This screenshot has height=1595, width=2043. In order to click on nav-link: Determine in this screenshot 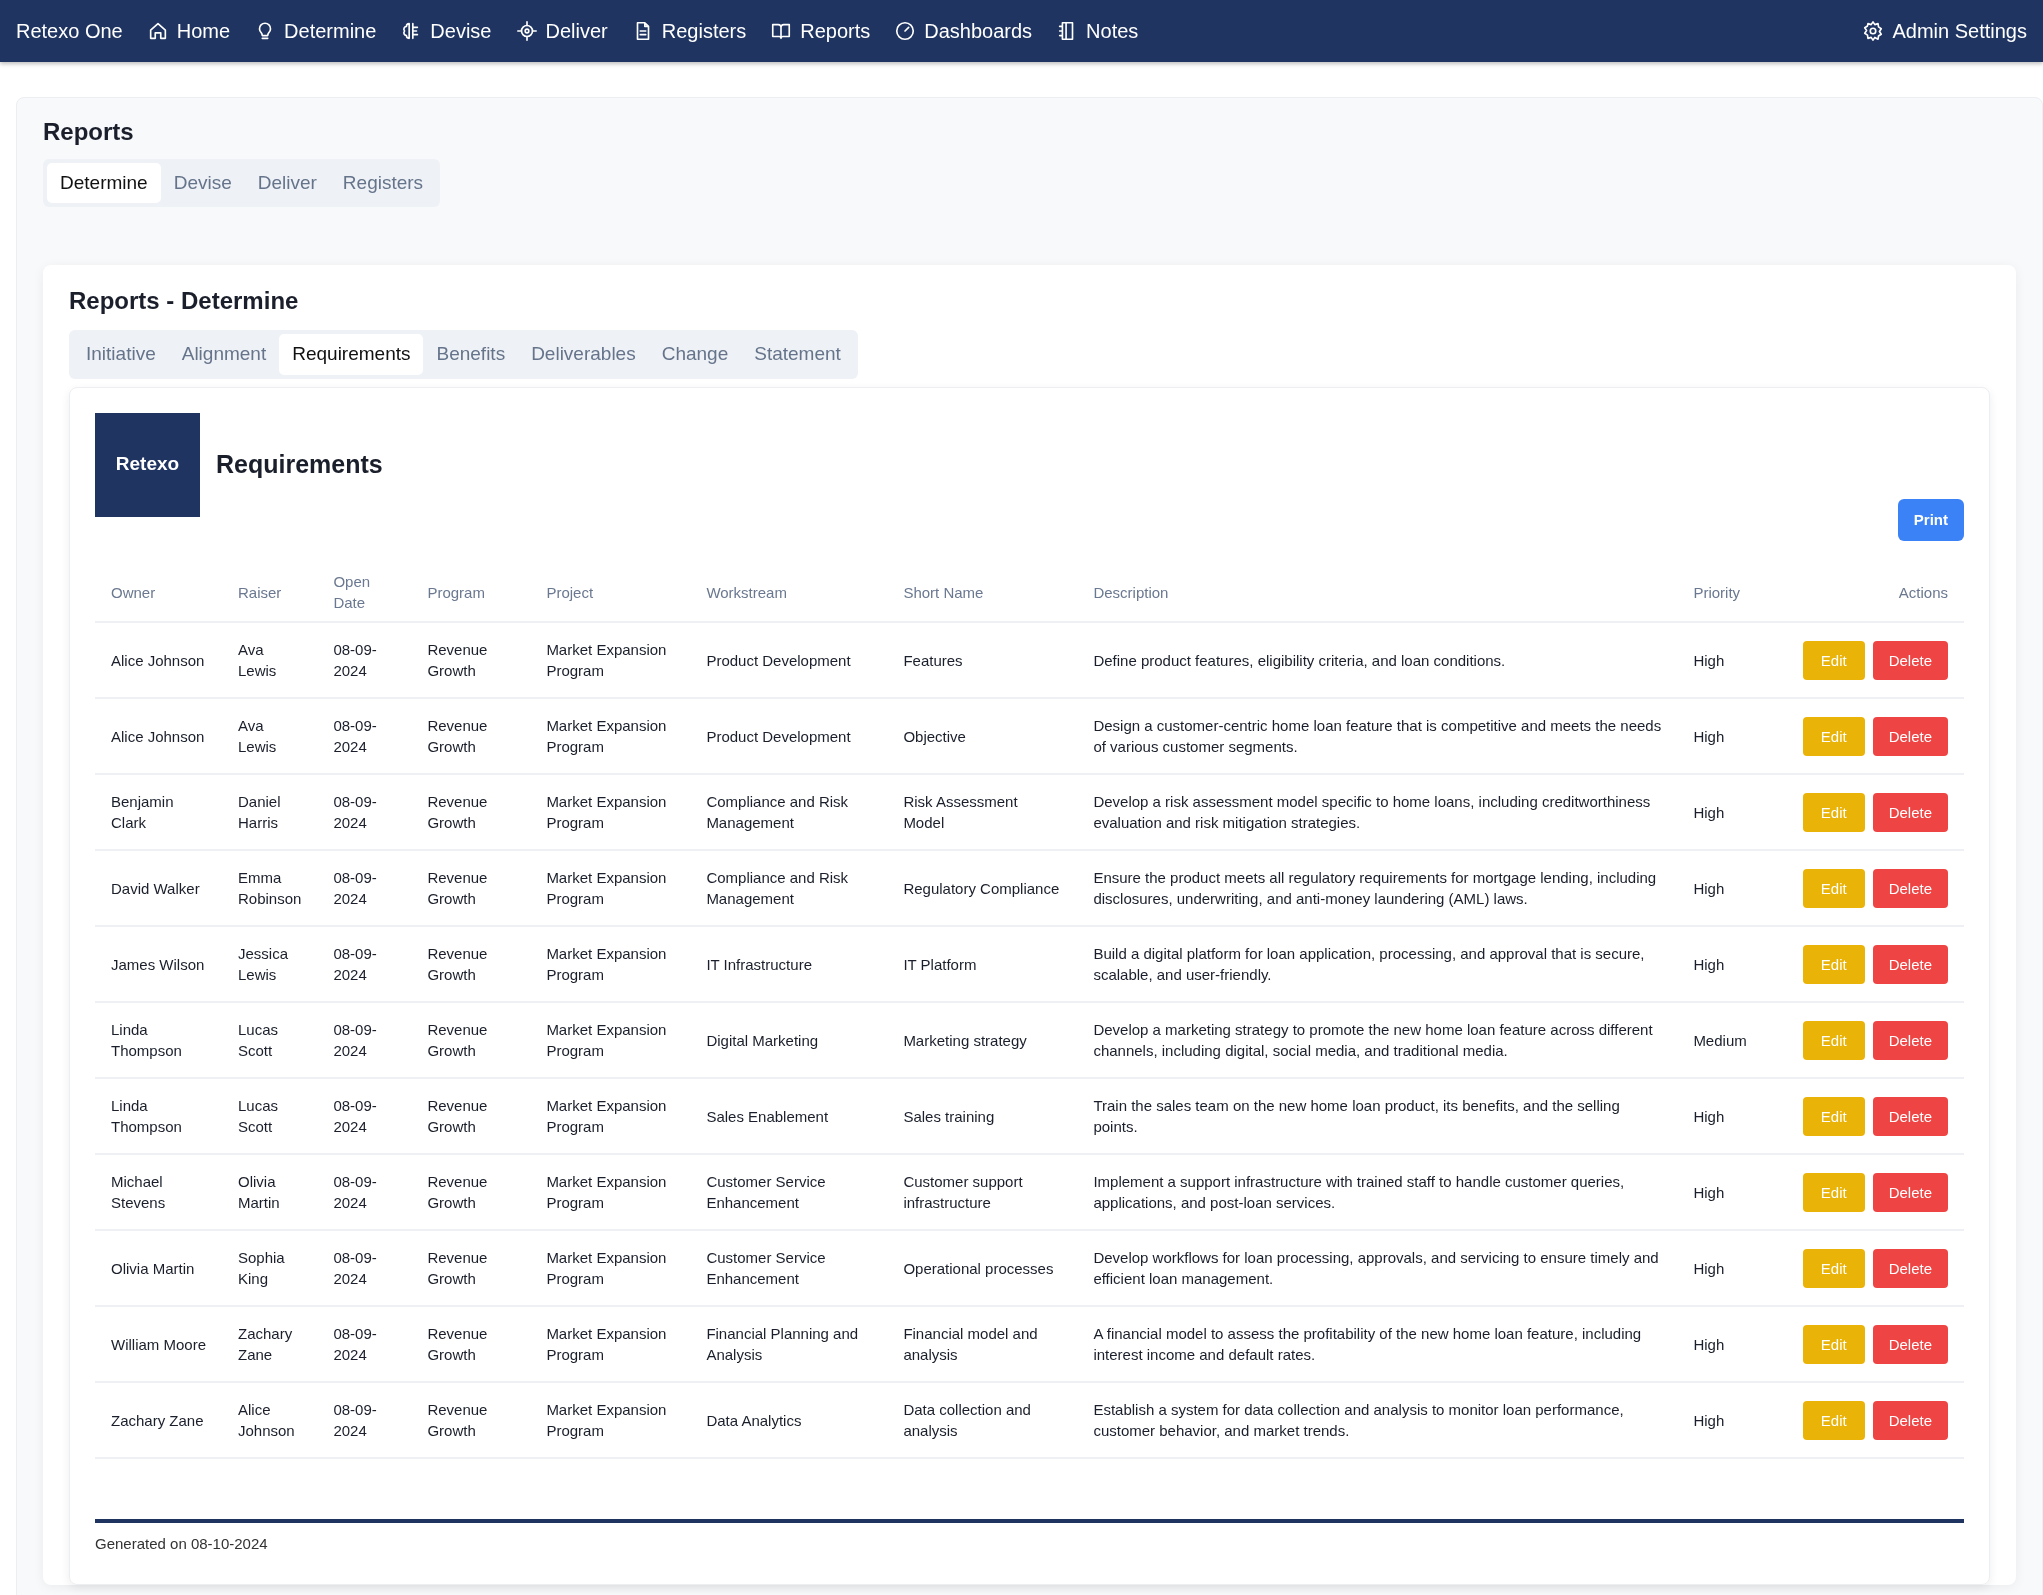, I will do `click(315, 31)`.